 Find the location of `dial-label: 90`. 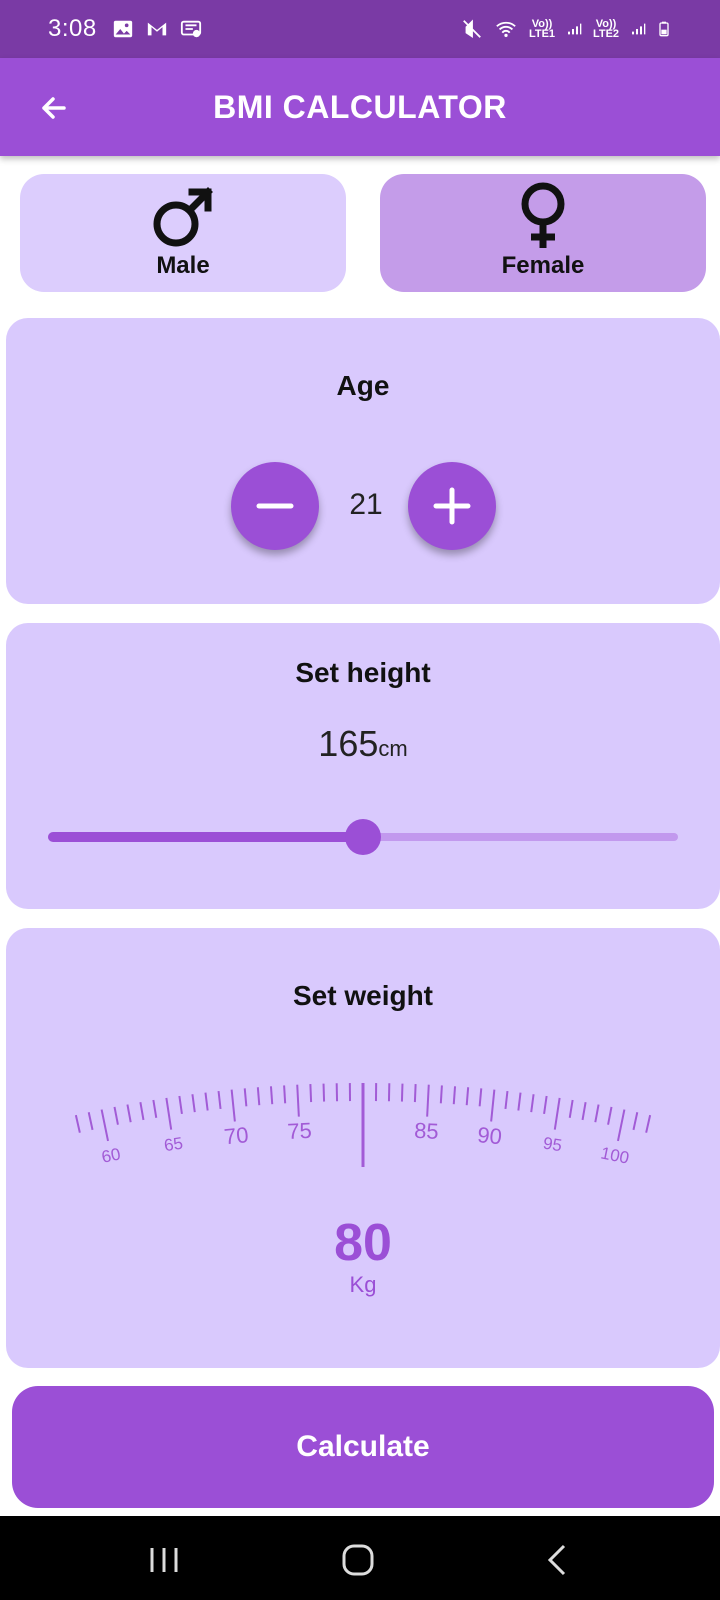

dial-label: 90 is located at coordinates (489, 1135).